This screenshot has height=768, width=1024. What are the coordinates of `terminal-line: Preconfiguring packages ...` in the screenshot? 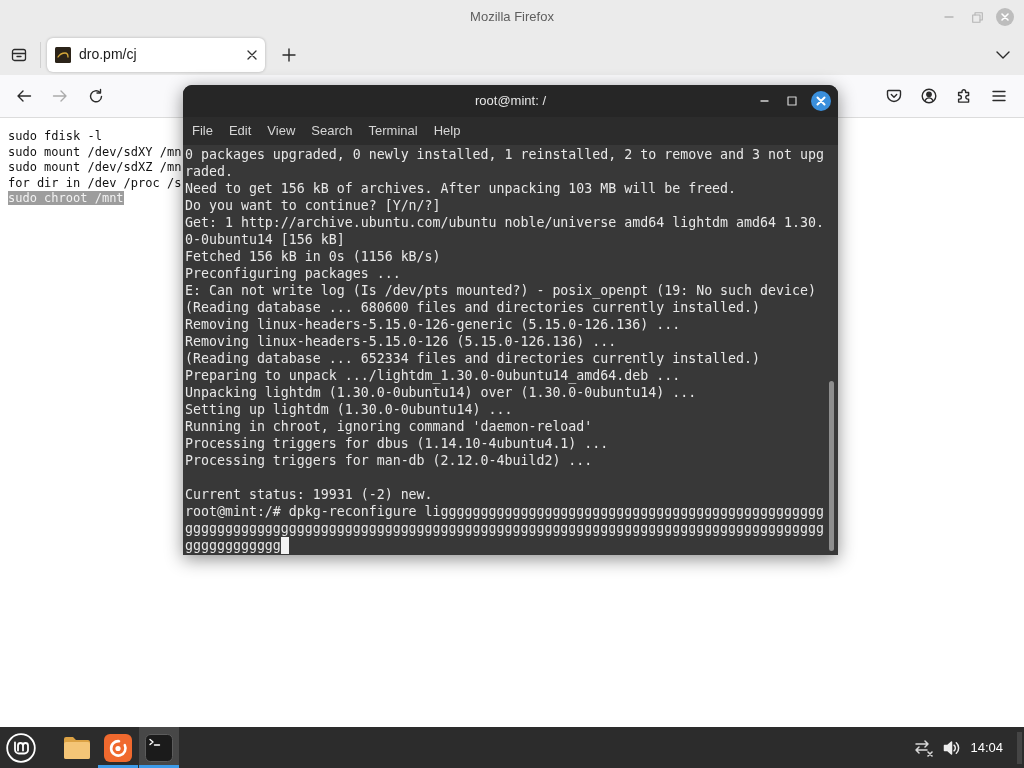 It's located at (293, 273).